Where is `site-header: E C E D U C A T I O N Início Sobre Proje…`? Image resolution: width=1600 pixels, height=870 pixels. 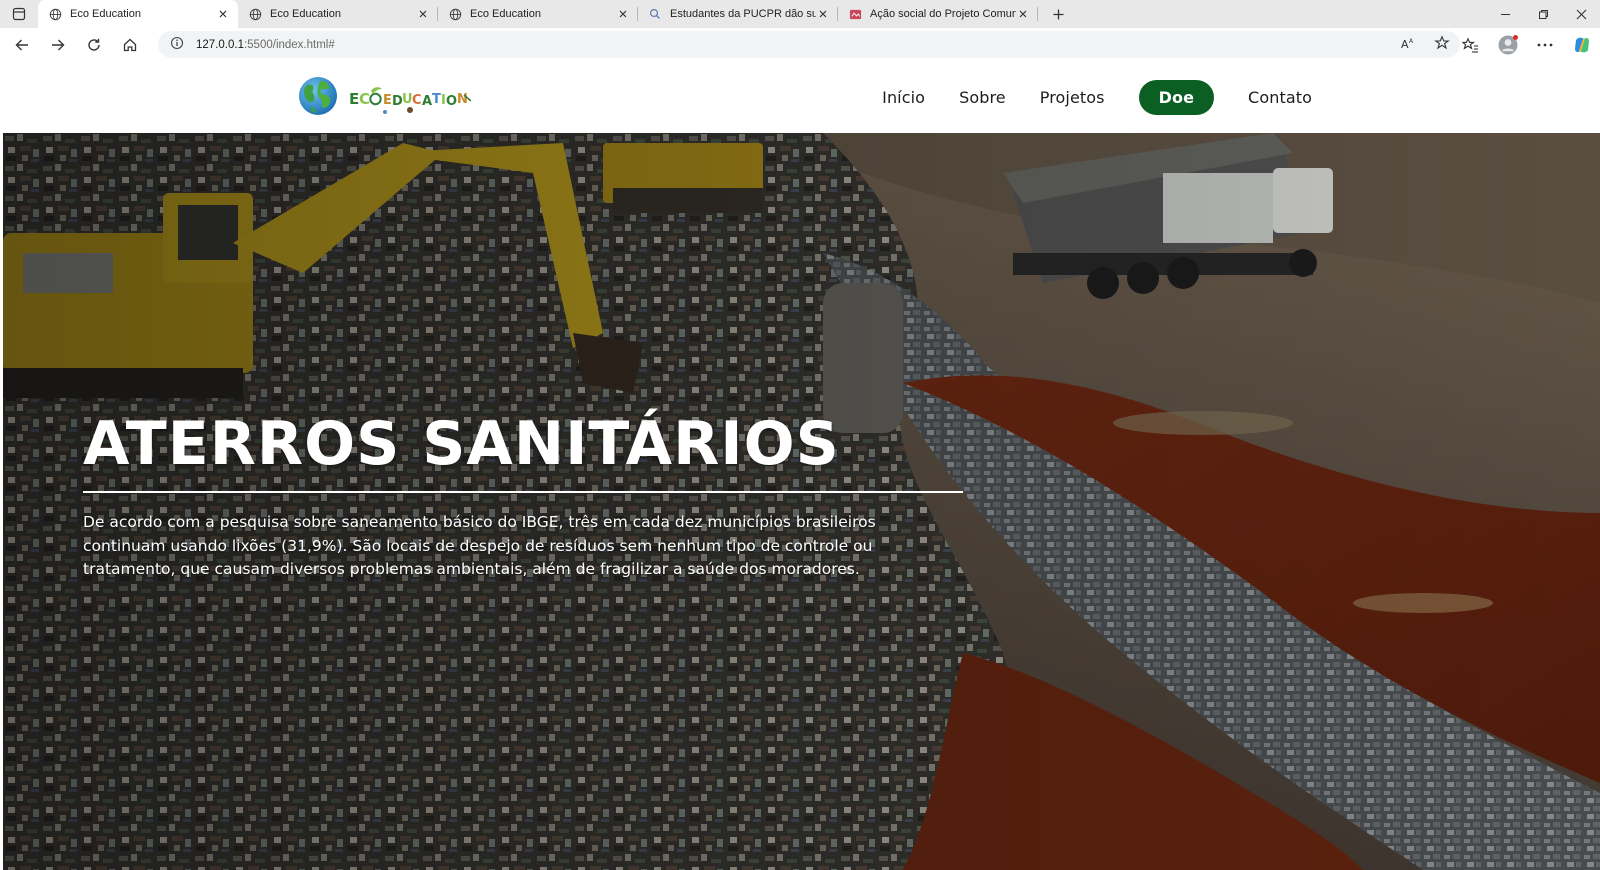 site-header: E C E D U C A T I O N Início Sobre Proje… is located at coordinates (801, 97).